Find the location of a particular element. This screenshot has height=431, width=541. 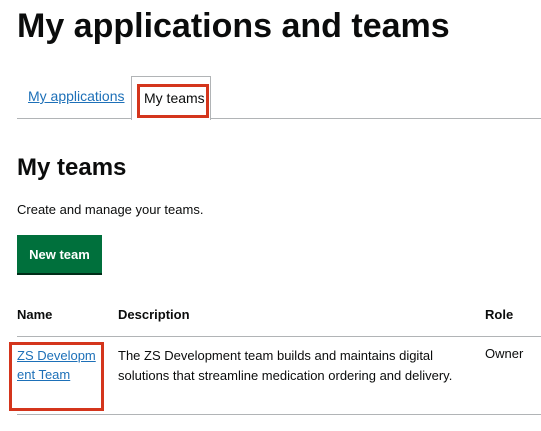

section-title: My teams is located at coordinates (72, 167).